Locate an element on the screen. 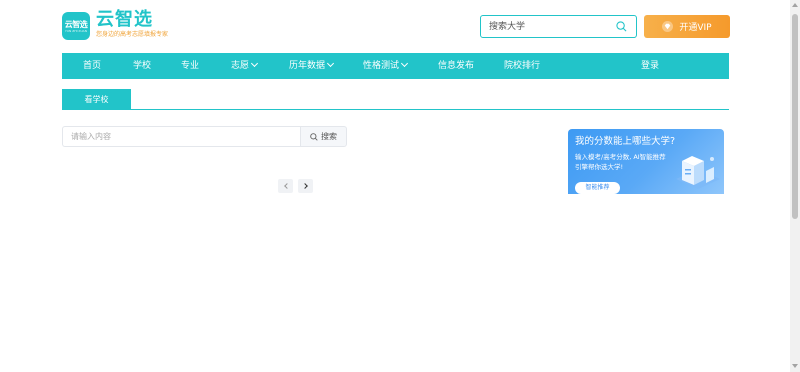 Image resolution: width=800 pixels, height=372 pixels. logo-subtext: YUN ZHI XUAN is located at coordinates (76, 30).